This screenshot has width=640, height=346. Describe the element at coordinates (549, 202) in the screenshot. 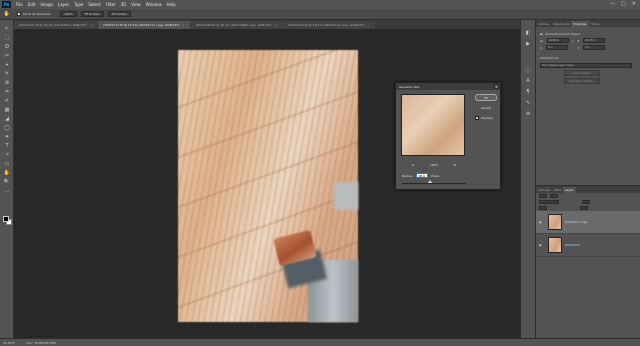

I see `blend-mode-select` at that location.